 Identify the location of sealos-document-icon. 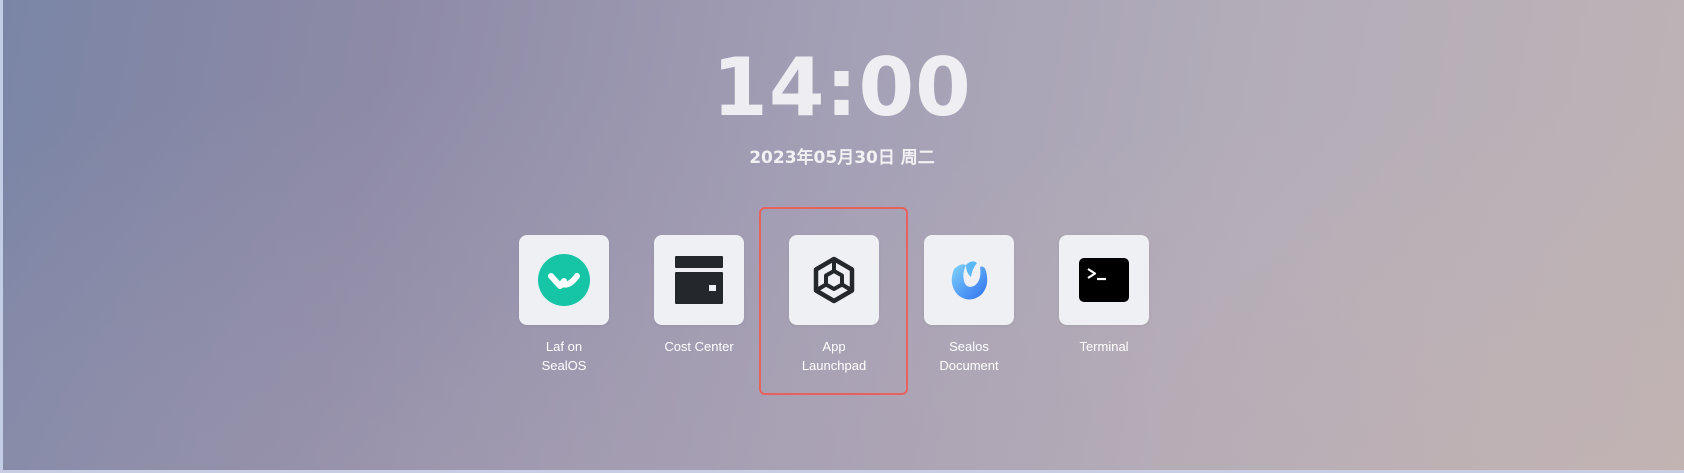
(969, 280).